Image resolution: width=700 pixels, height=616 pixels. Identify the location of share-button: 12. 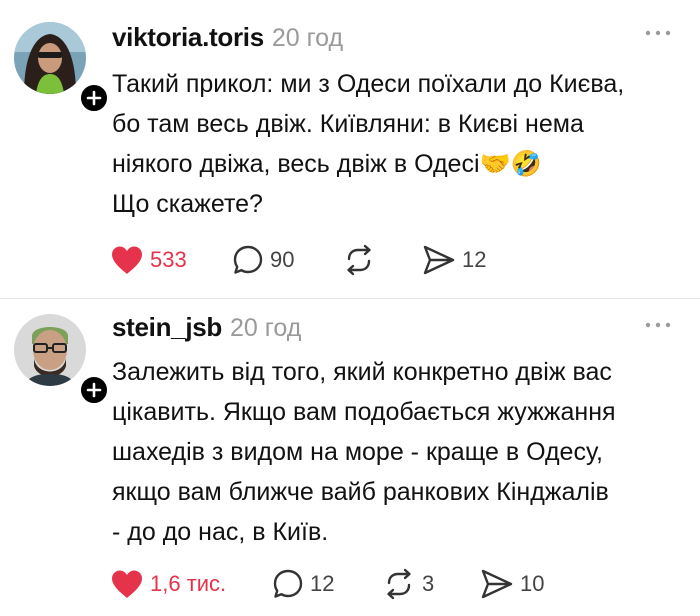
(454, 260).